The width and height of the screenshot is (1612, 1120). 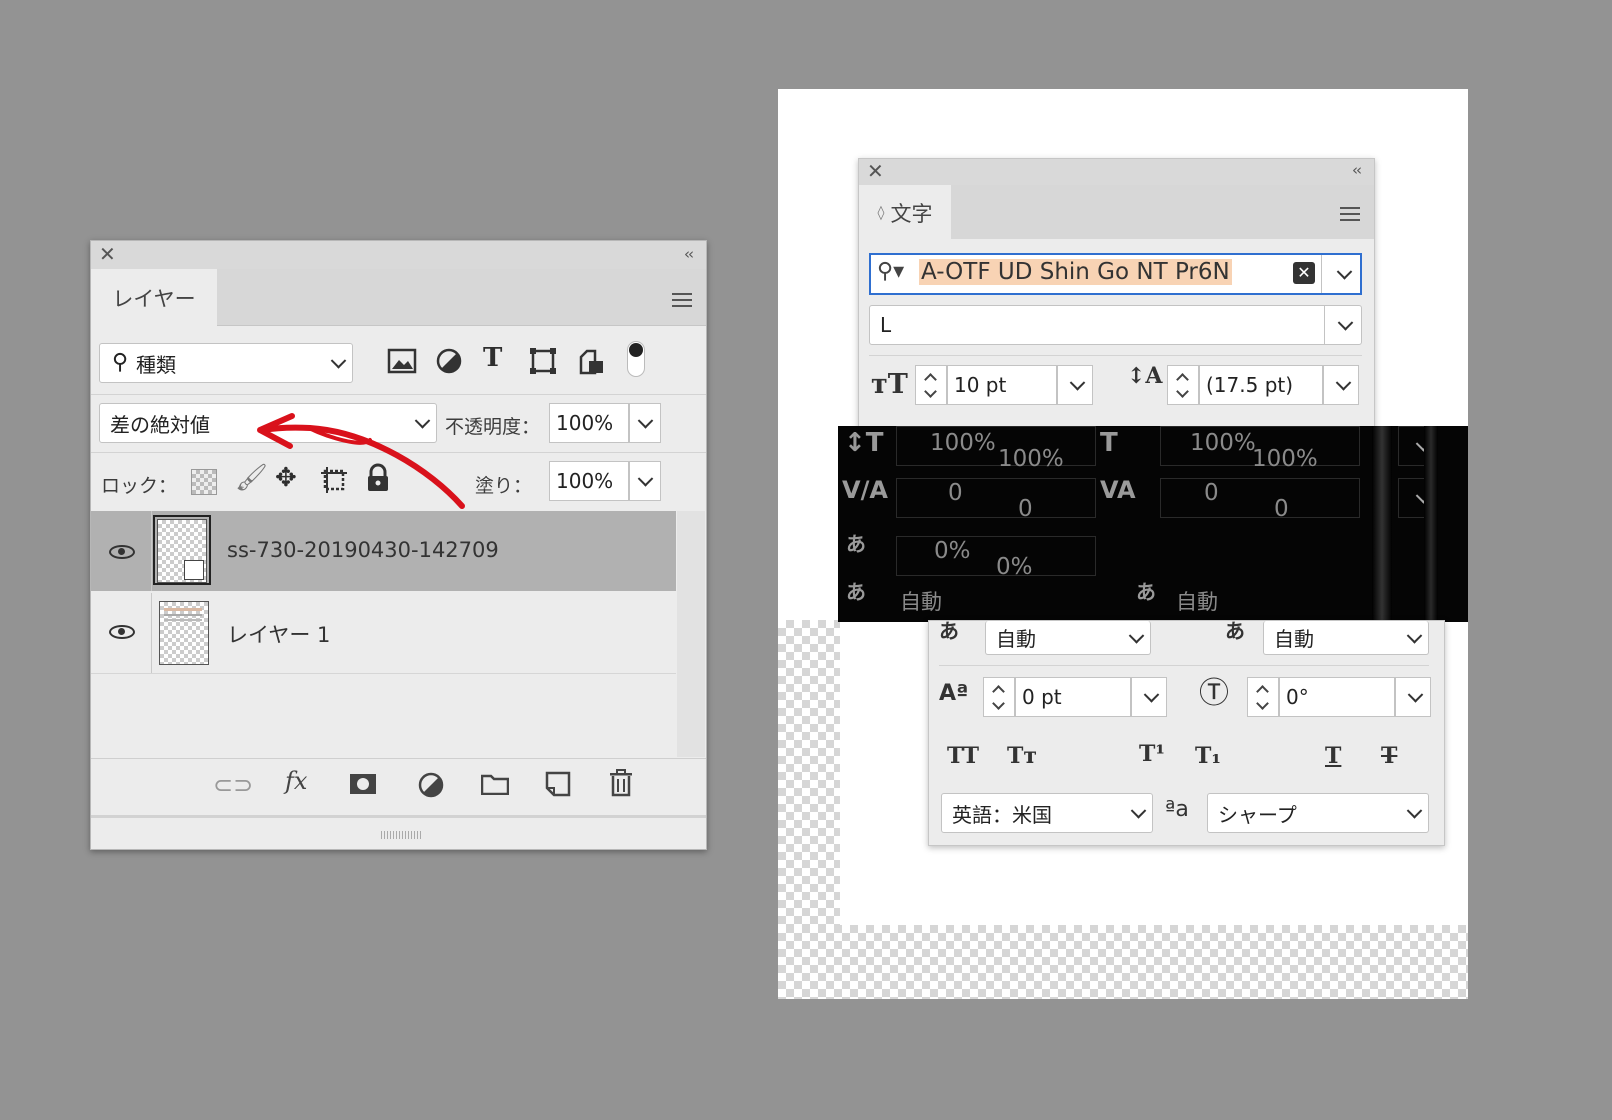 I want to click on font-style-select: L, so click(x=1115, y=325).